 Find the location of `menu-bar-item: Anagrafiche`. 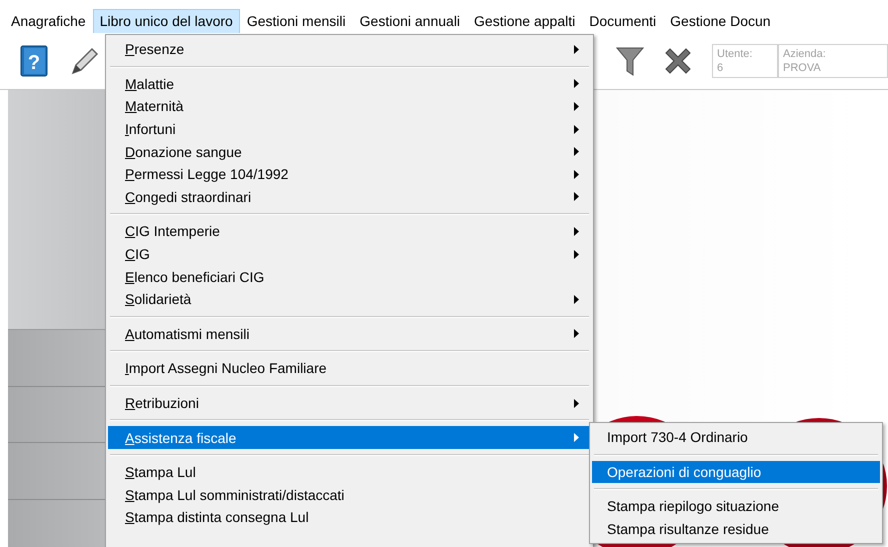

menu-bar-item: Anagrafiche is located at coordinates (48, 21).